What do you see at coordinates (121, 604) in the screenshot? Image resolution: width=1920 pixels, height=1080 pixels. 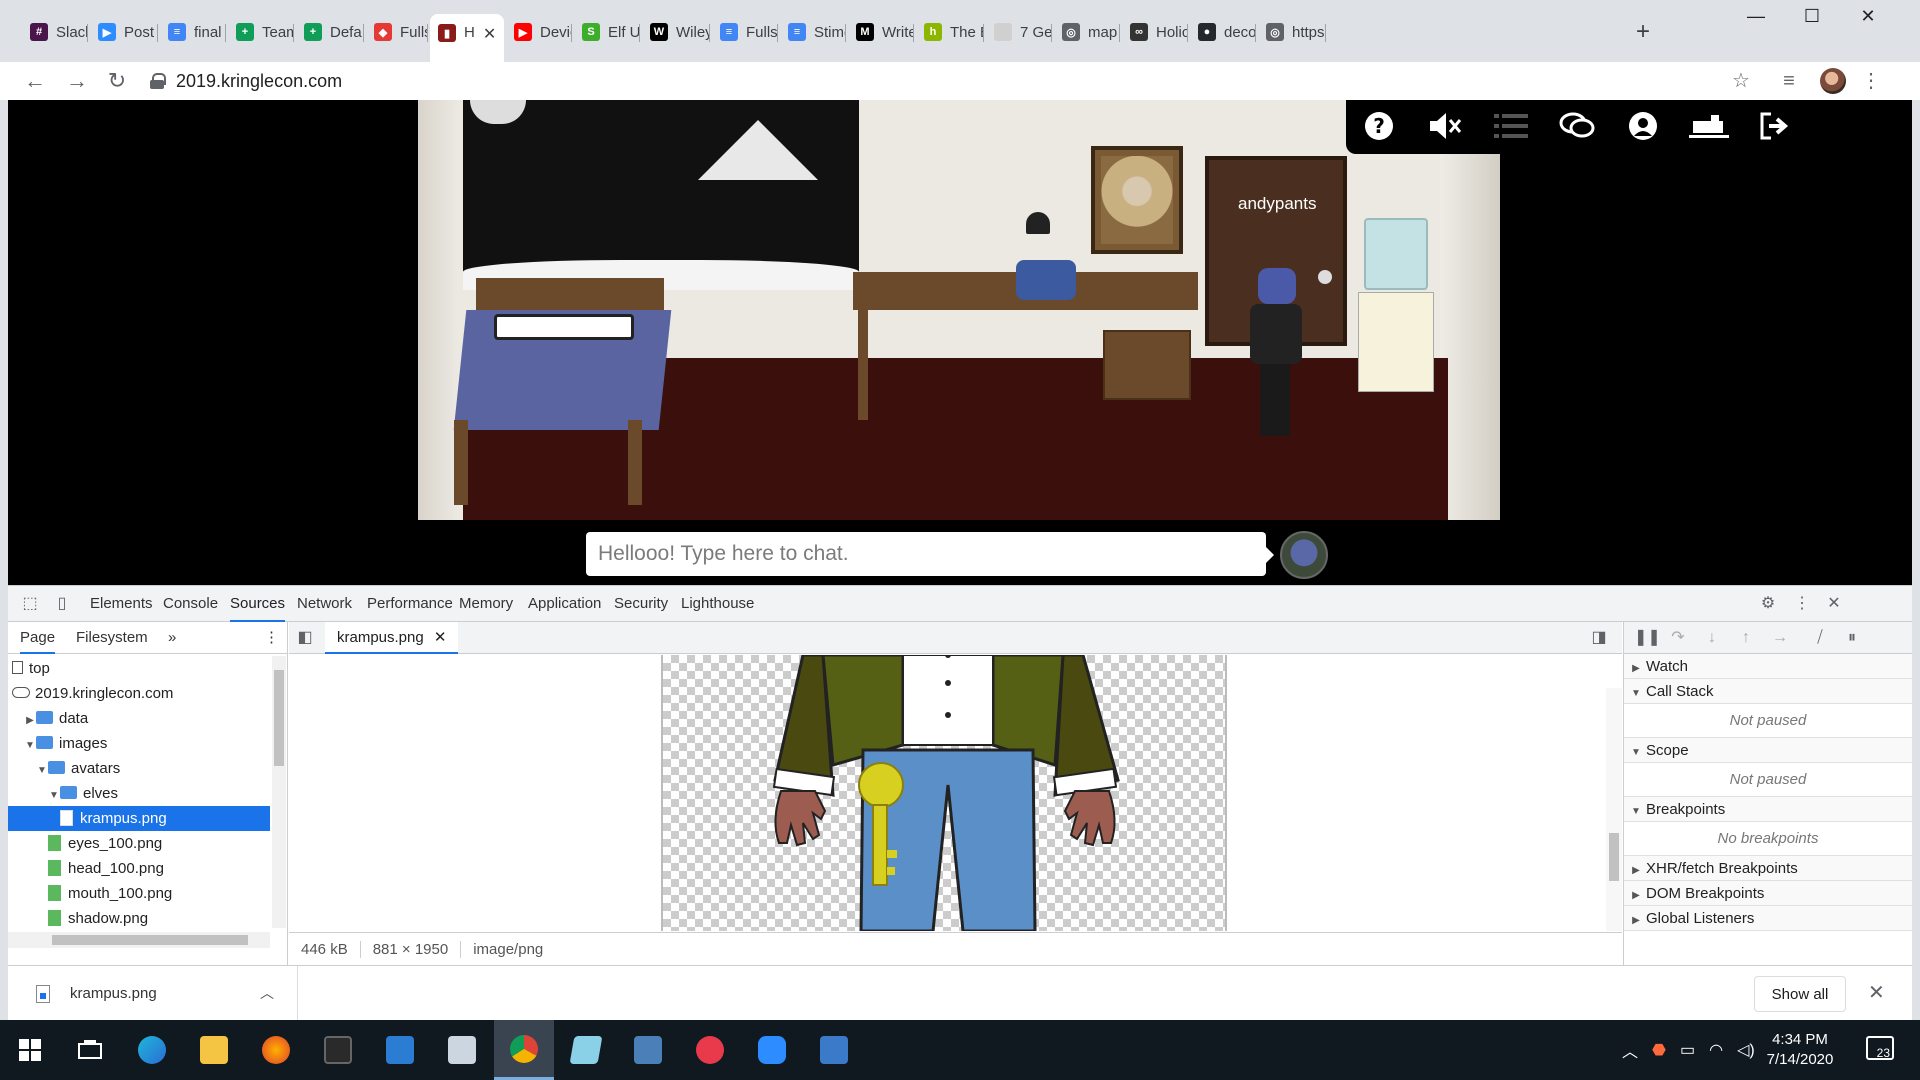 I see `devtools-tab-elements: Elements` at bounding box center [121, 604].